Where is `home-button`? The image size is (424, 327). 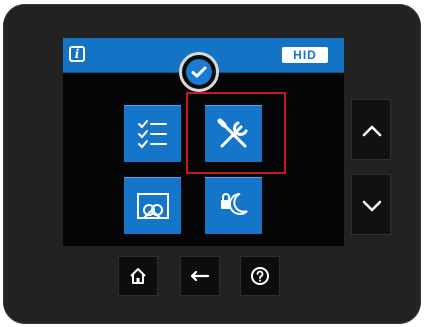
home-button is located at coordinates (138, 276).